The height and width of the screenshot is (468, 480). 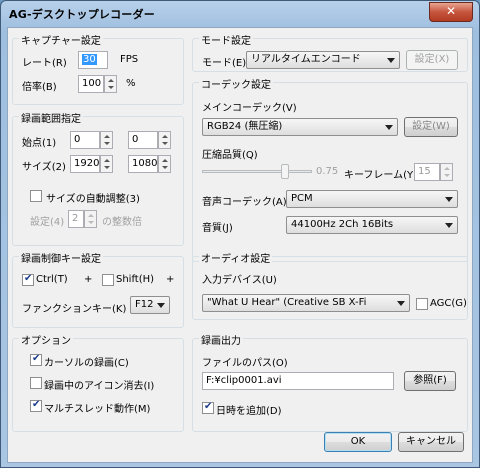 I want to click on title-bar: AG-デスクトップレコーダー ✕, so click(x=240, y=14).